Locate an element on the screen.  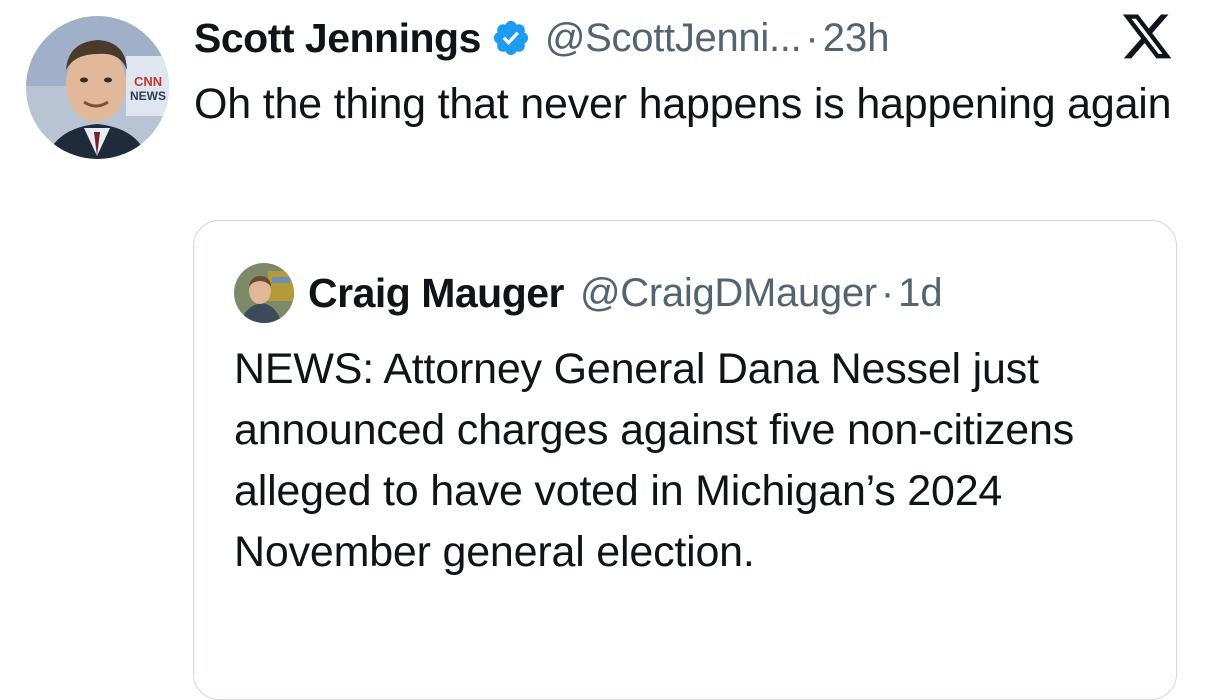
verified-badge-icon is located at coordinates (511, 38).